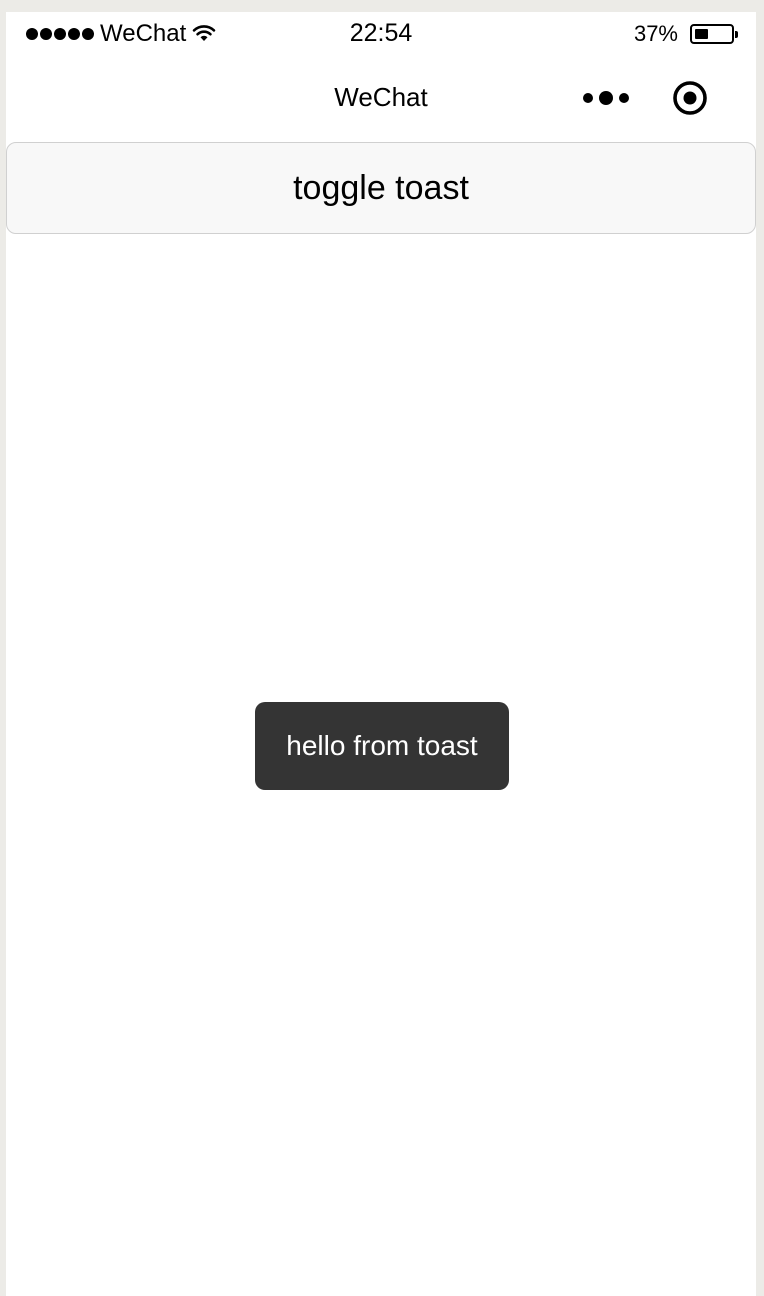 This screenshot has height=1296, width=764. Describe the element at coordinates (381, 188) in the screenshot. I see `toggle-toast-button: toggle toast` at that location.